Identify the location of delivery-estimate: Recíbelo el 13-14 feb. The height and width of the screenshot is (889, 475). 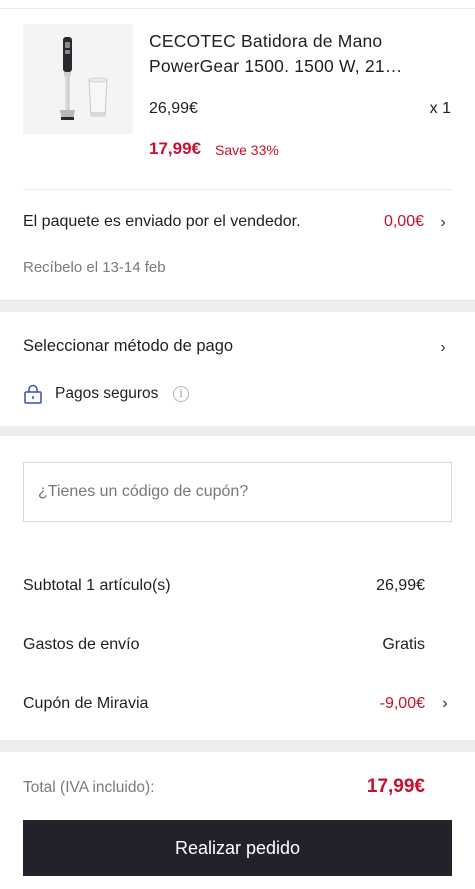
(94, 267).